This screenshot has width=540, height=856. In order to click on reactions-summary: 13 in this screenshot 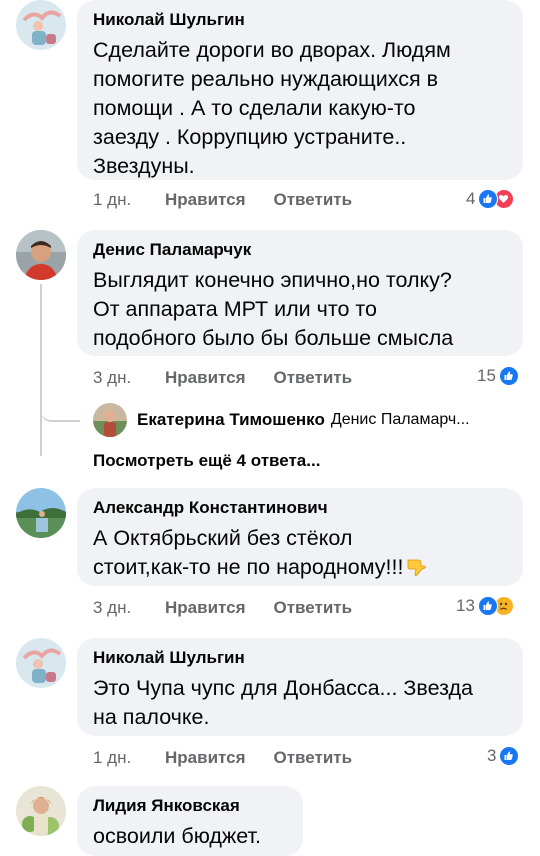, I will do `click(485, 606)`.